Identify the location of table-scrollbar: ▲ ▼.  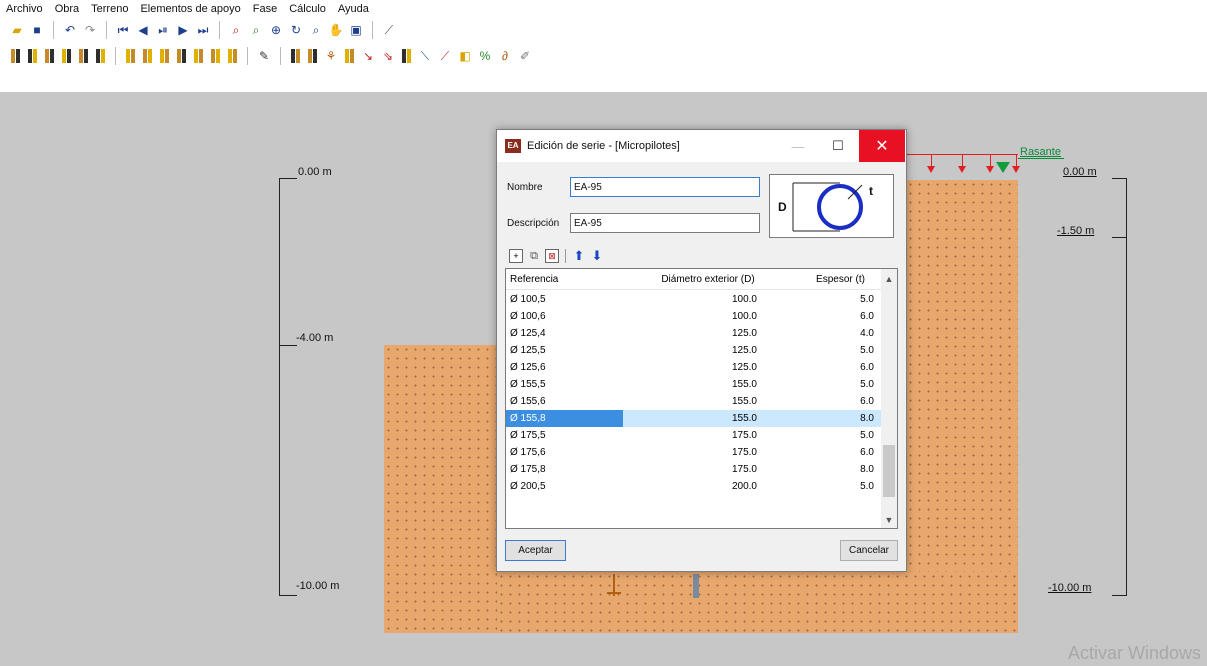
(889, 398).